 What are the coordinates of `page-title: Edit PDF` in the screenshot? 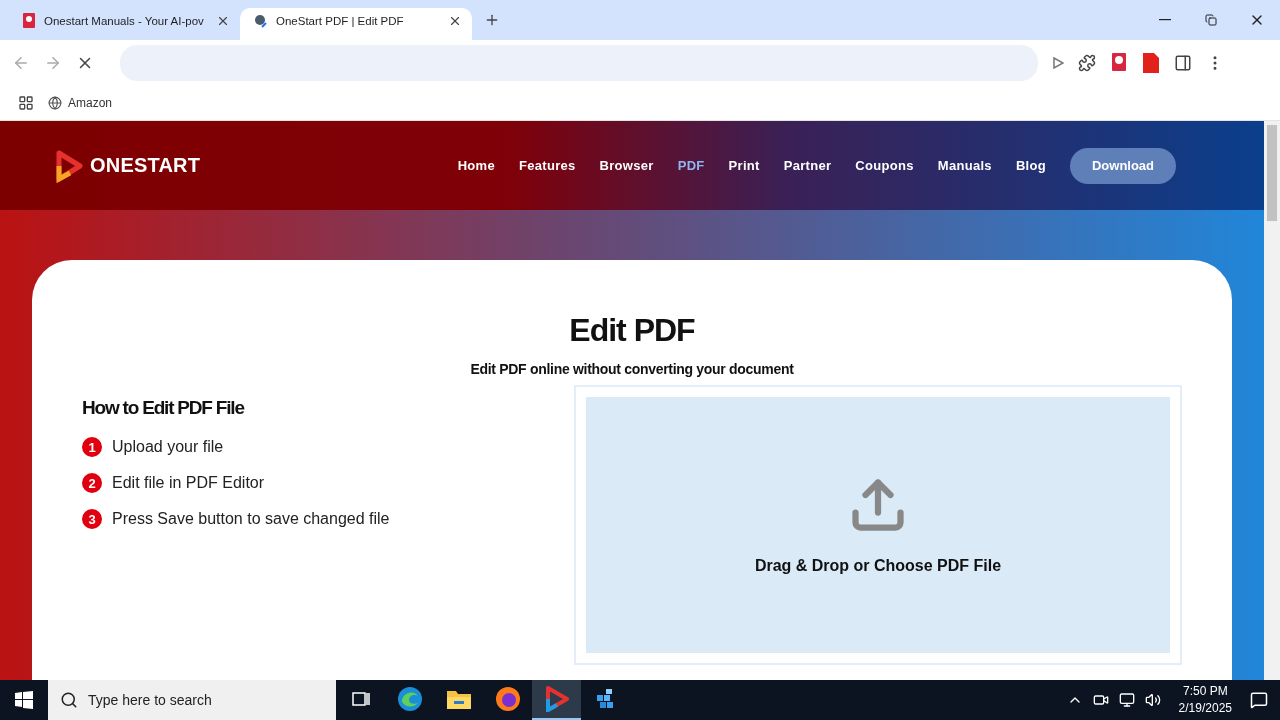 It's located at (632, 330).